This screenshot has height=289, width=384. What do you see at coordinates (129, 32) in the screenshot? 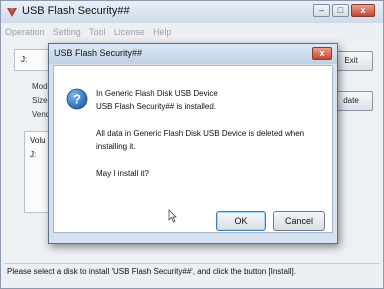
I see `menu-license: License` at bounding box center [129, 32].